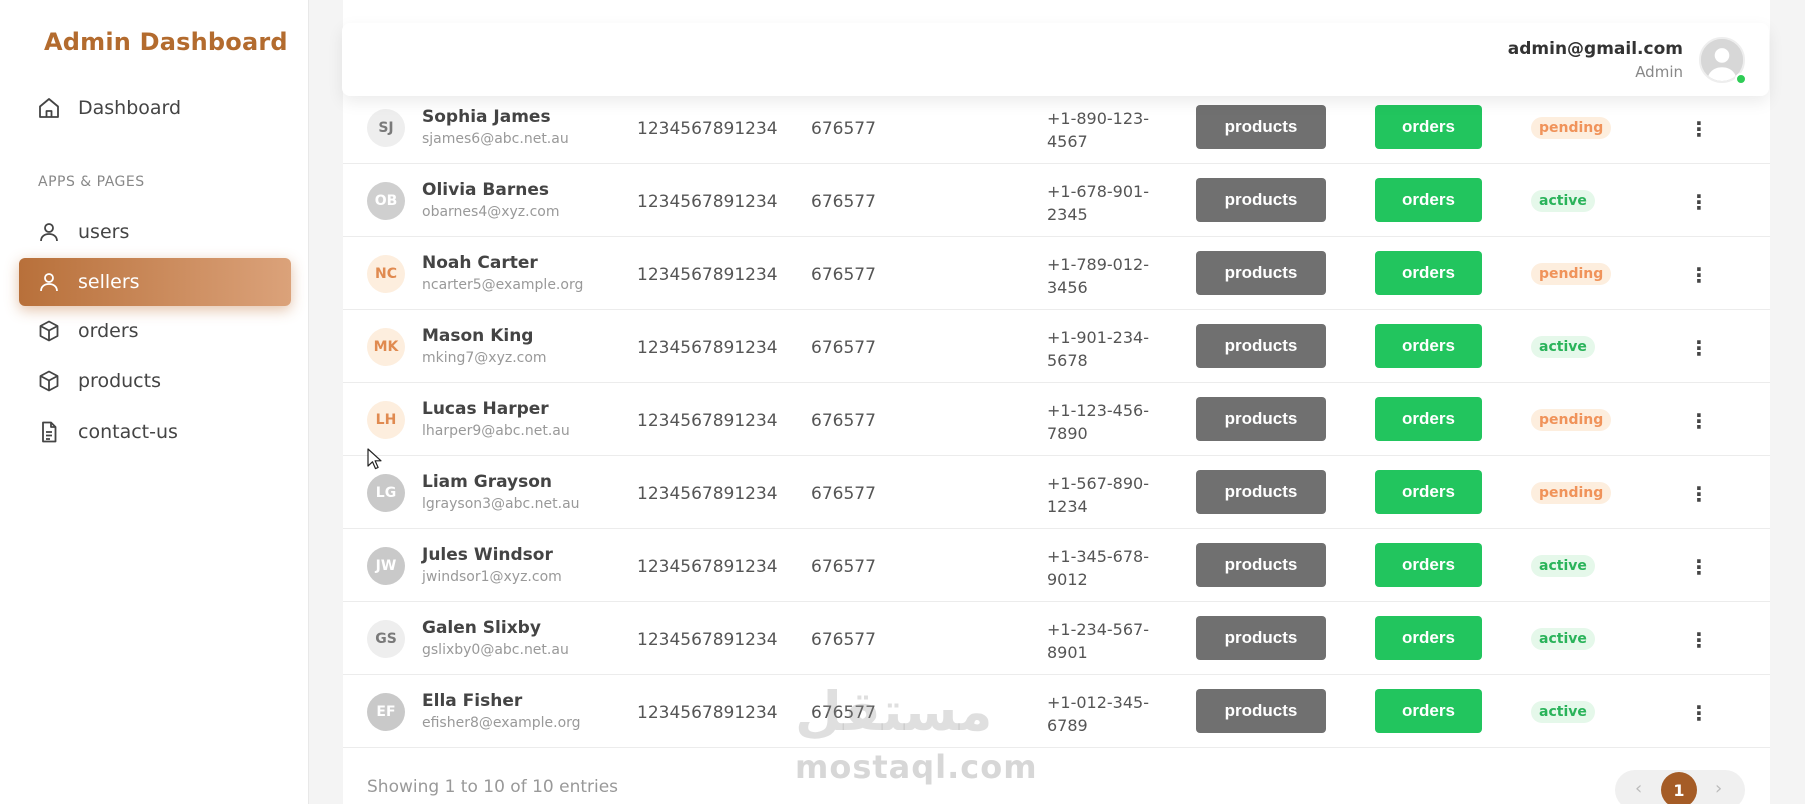  Describe the element at coordinates (1098, 349) in the screenshot. I see `seller-phone: +1-901-234-5678` at that location.